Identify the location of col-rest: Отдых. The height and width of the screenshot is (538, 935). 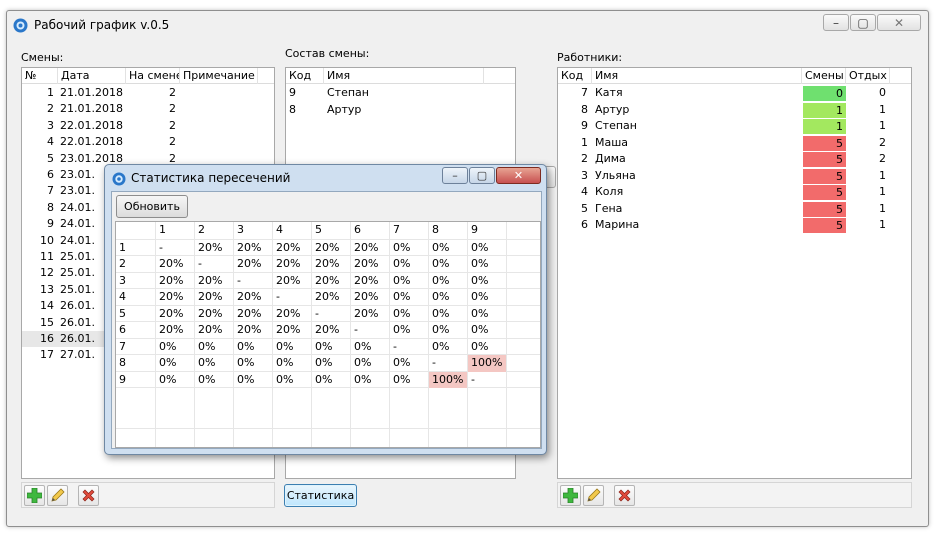
(868, 76).